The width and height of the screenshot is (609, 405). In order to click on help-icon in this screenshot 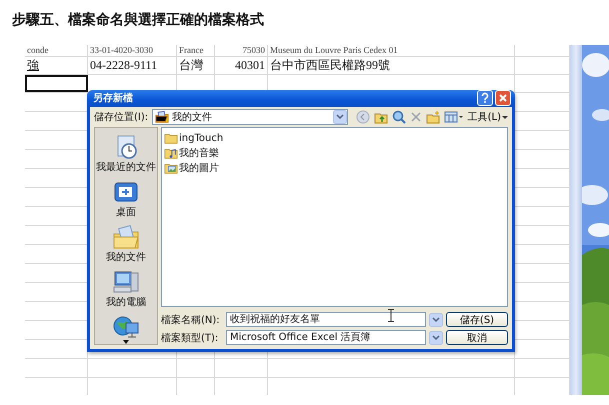, I will do `click(485, 98)`.